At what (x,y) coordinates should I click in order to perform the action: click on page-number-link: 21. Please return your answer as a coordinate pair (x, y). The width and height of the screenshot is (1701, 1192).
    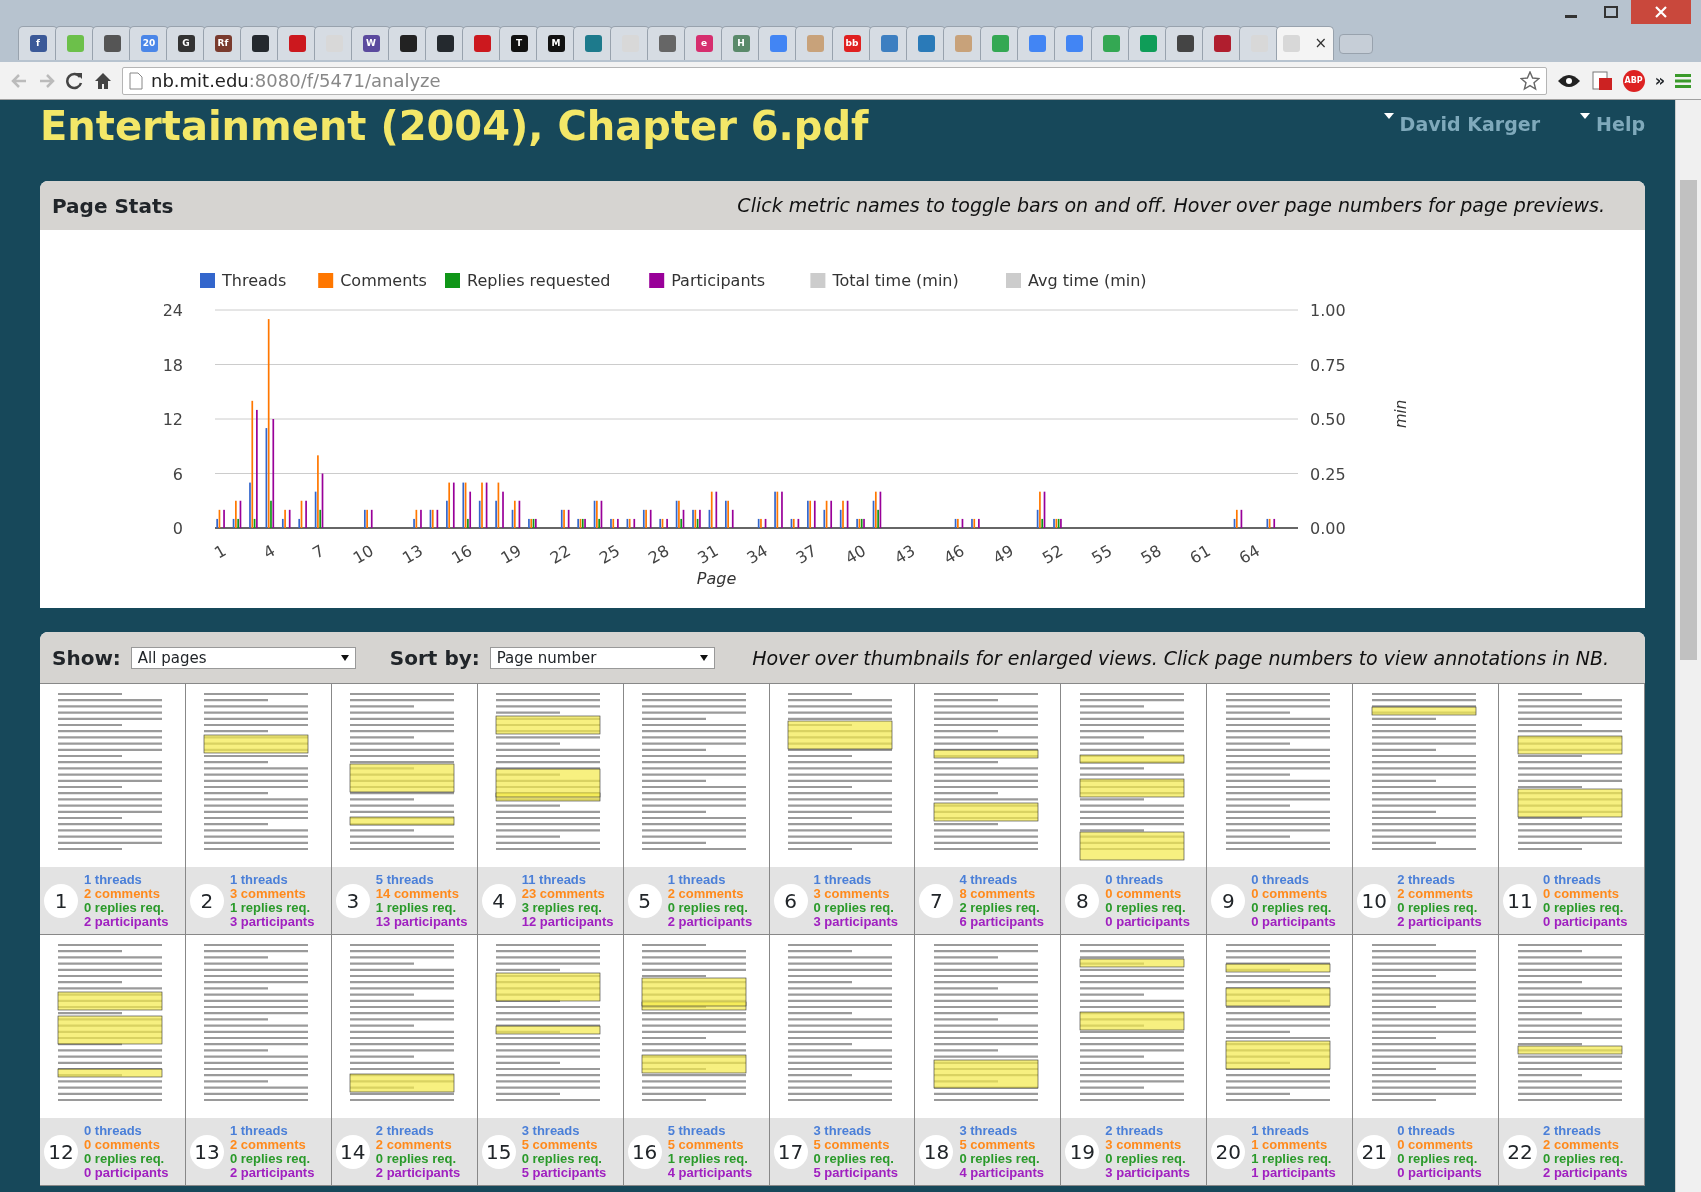
    Looking at the image, I should click on (1374, 1151).